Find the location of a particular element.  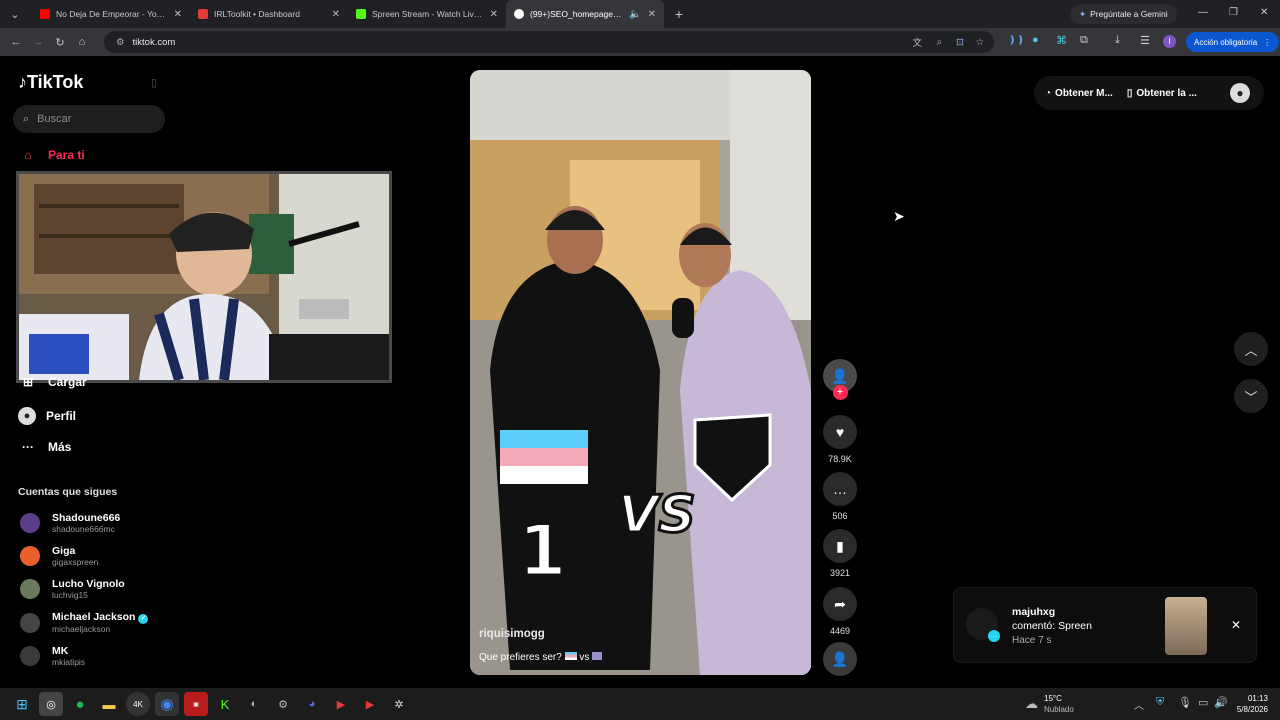

gemini-button: ✦ Pregúntale a Gemini is located at coordinates (1123, 14).